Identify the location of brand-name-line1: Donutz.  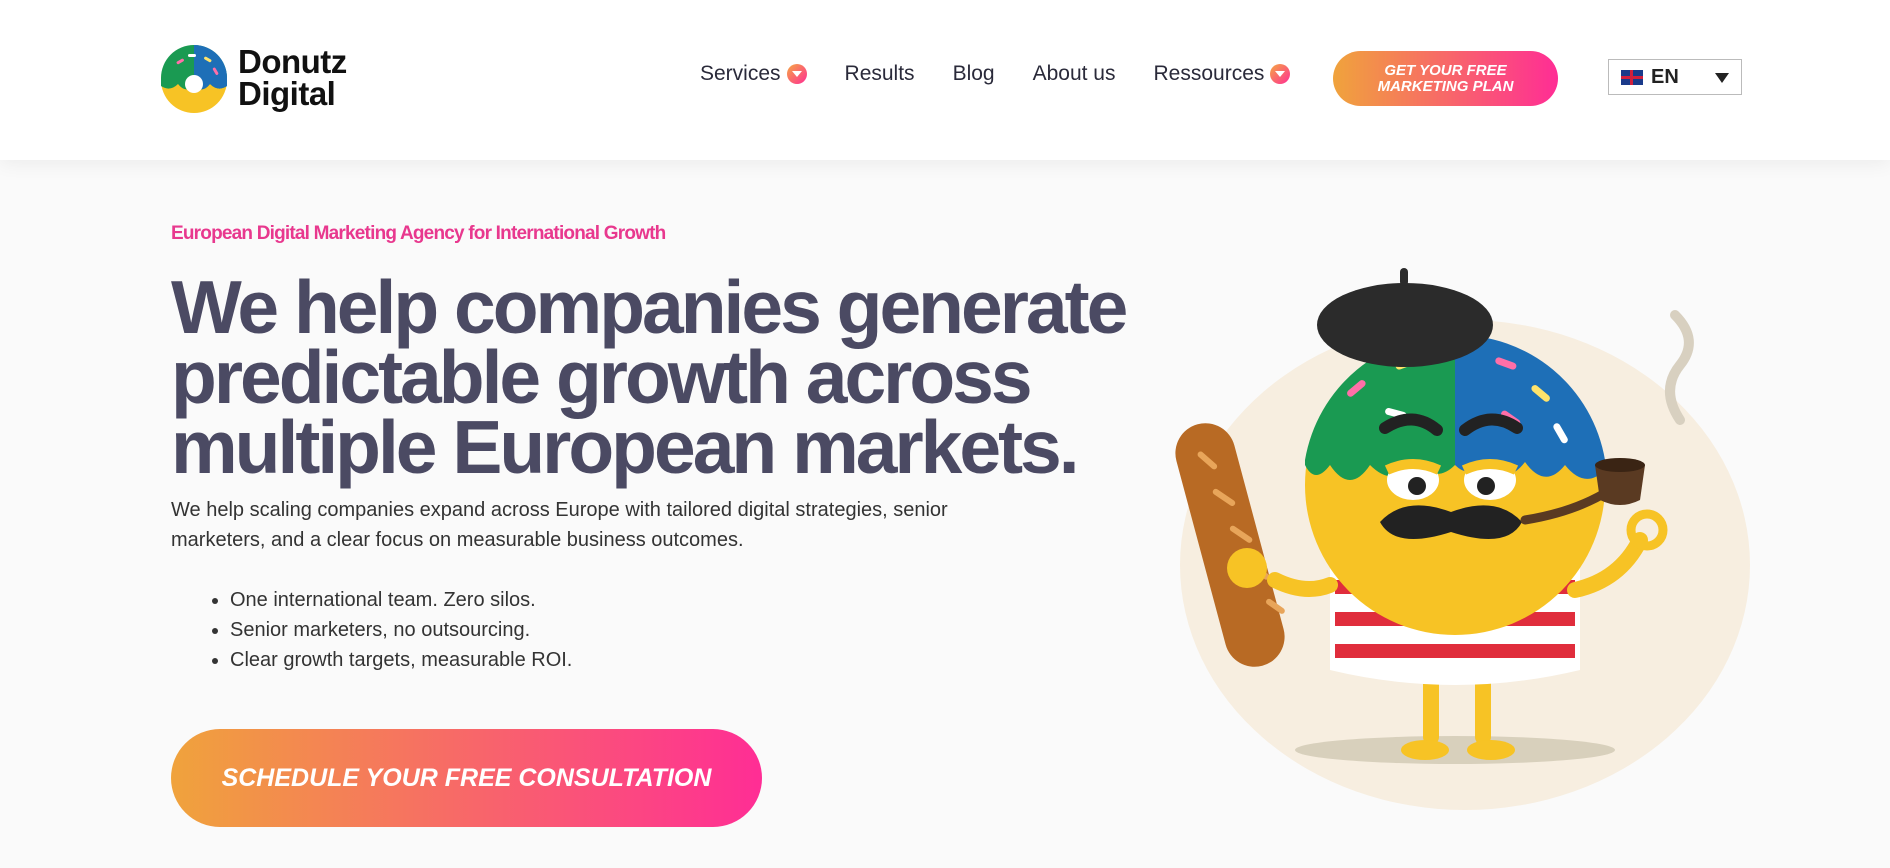
(292, 61).